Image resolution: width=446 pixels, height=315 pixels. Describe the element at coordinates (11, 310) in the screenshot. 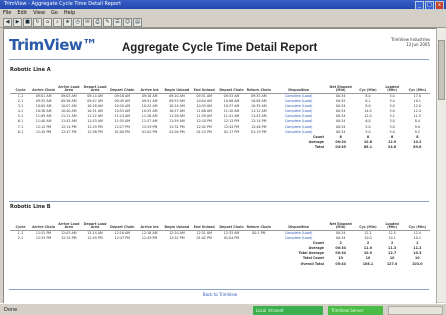

I see `status-text: Done` at that location.